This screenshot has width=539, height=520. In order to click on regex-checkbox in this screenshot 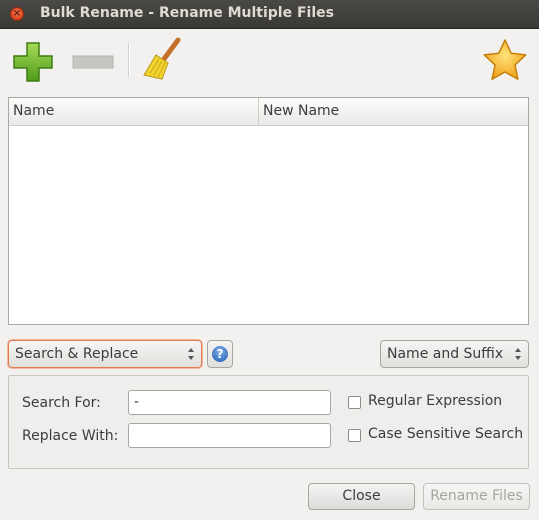, I will do `click(354, 402)`.